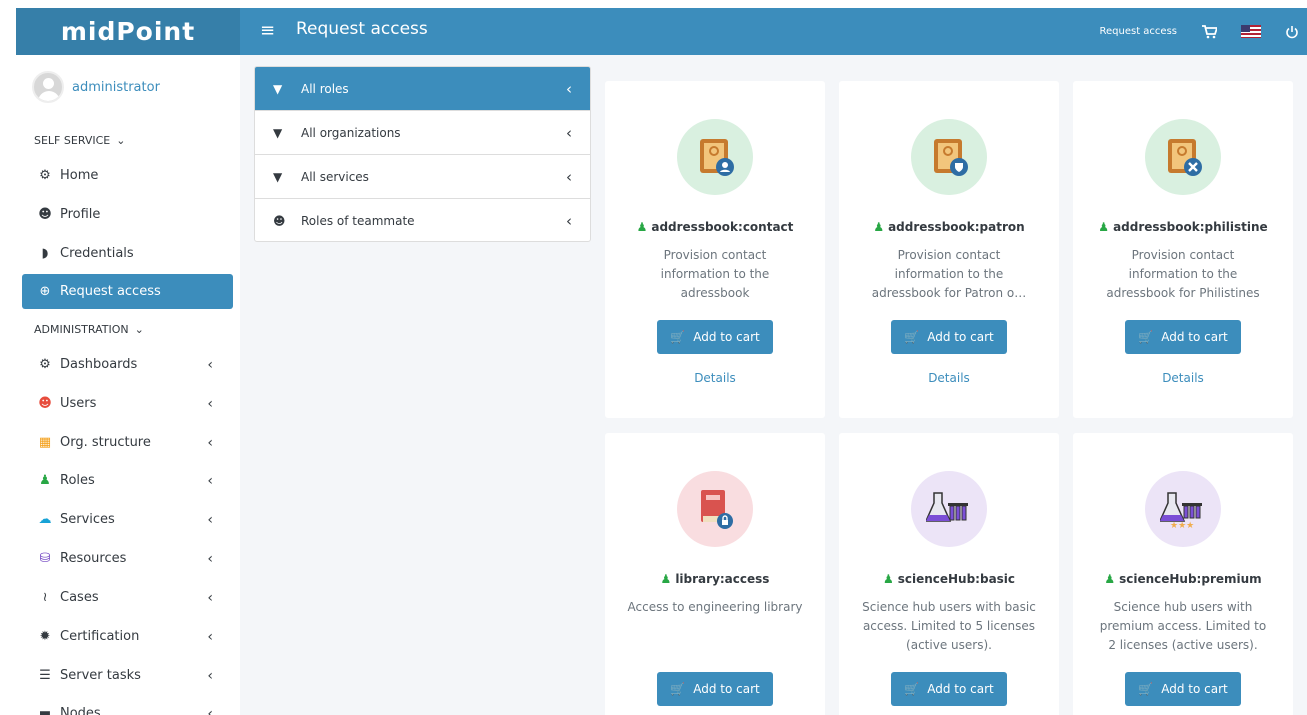  Describe the element at coordinates (45, 214) in the screenshot. I see `user-icon: ☻` at that location.